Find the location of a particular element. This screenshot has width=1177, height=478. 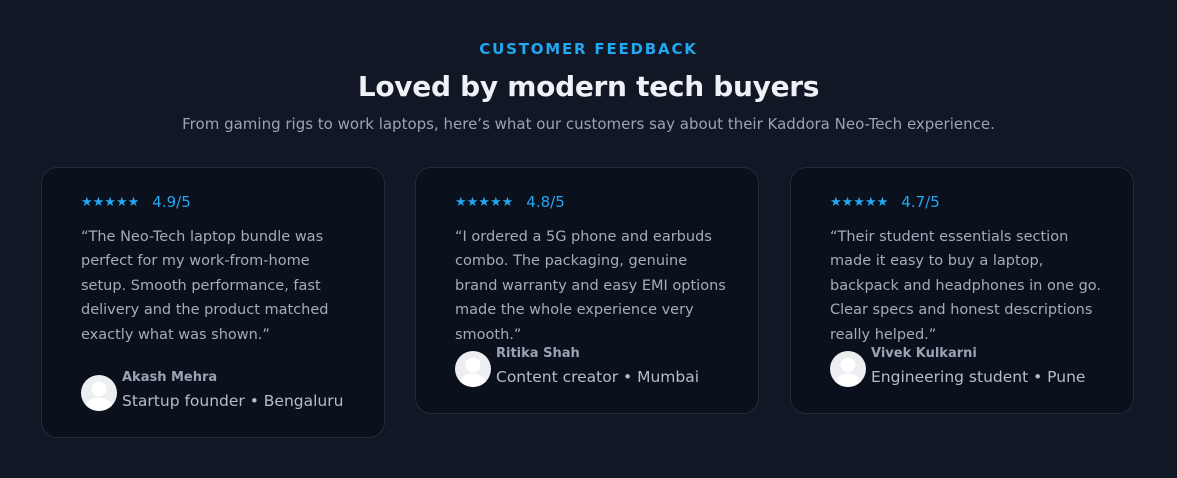

author-role: Engineering student • Pune is located at coordinates (978, 377).